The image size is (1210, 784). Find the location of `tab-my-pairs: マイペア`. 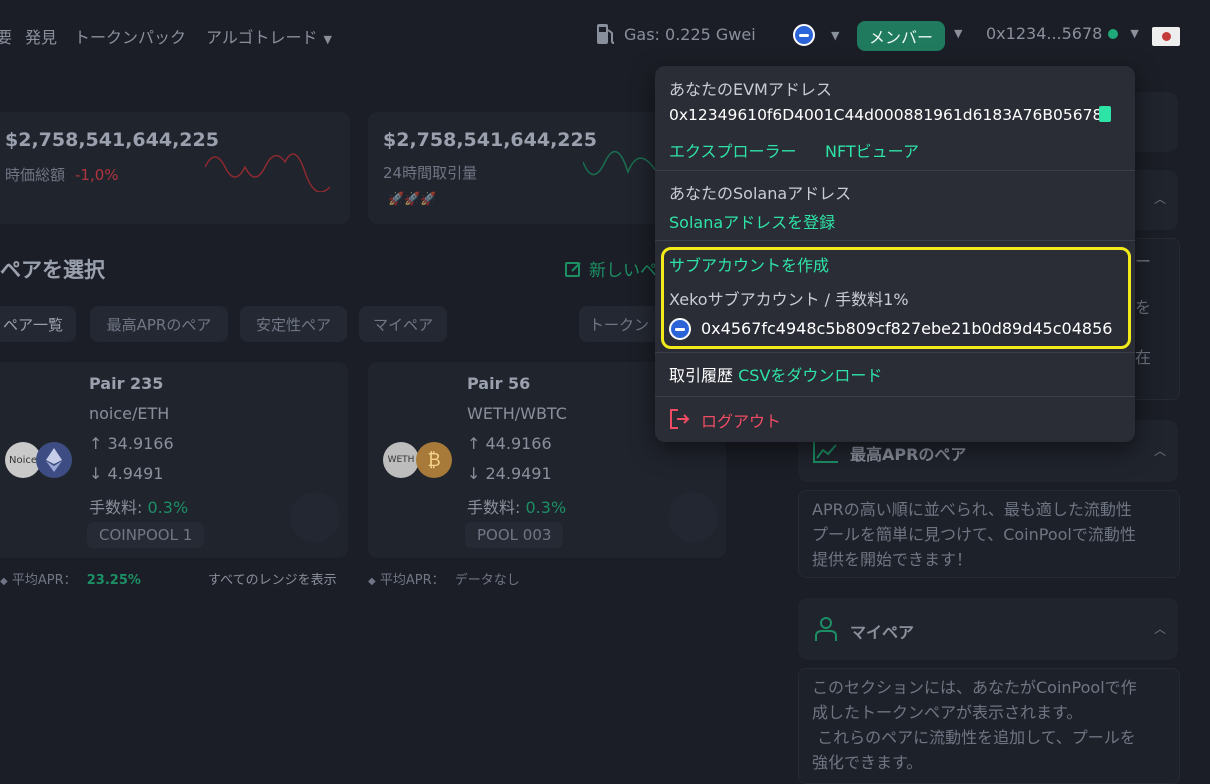

tab-my-pairs: マイペア is located at coordinates (403, 324).